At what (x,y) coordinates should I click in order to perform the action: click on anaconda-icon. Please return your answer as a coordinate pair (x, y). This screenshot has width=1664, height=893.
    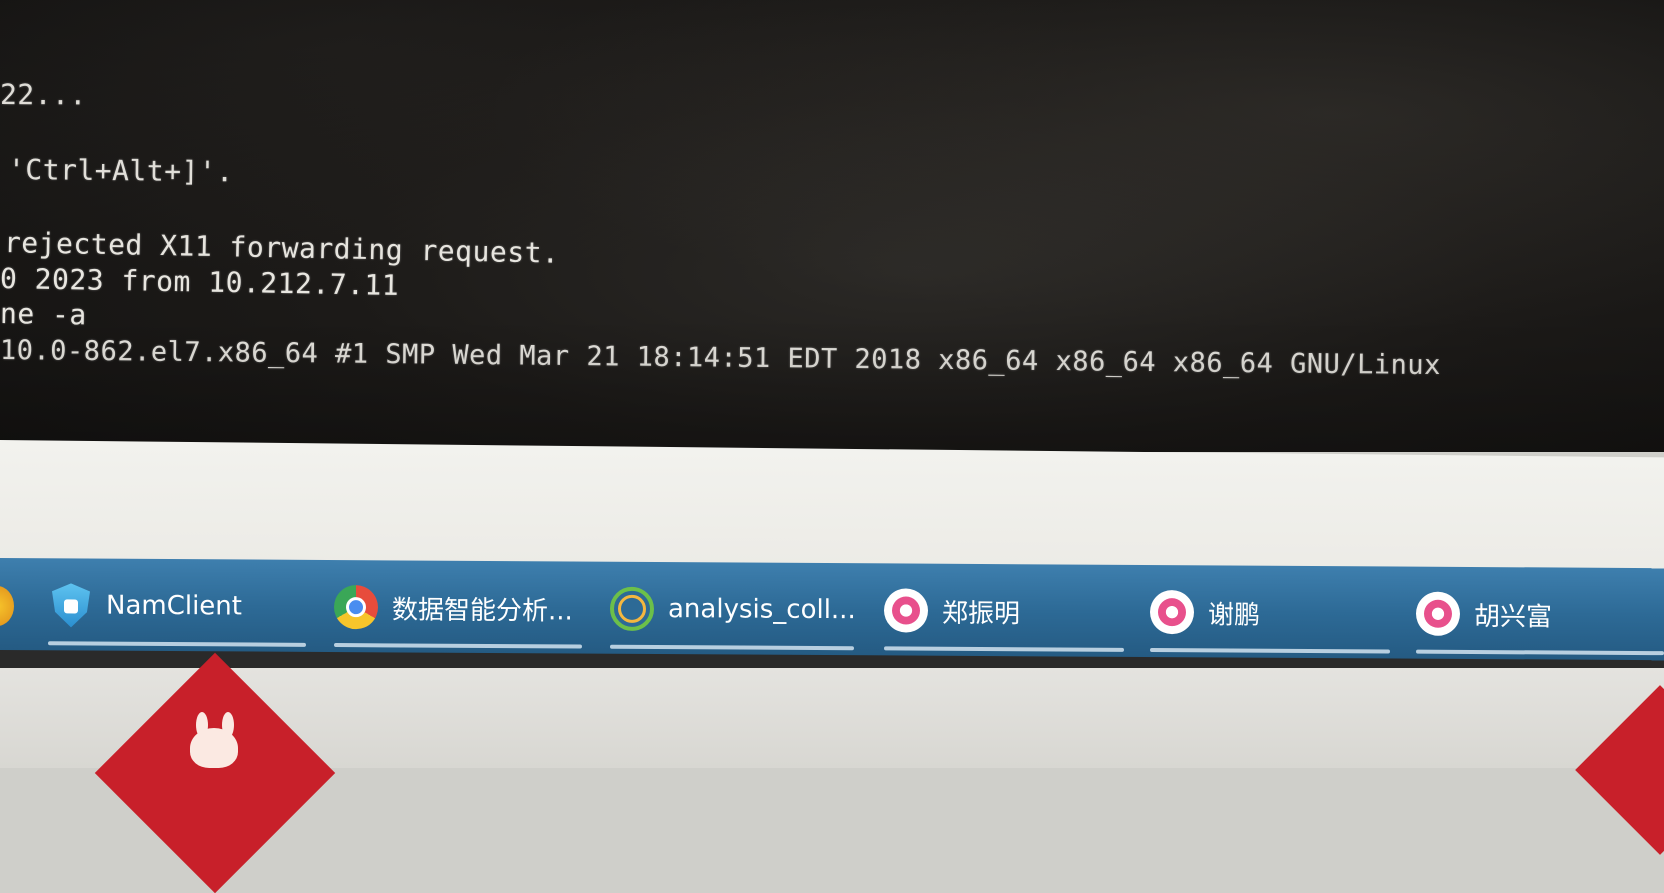
    Looking at the image, I should click on (632, 608).